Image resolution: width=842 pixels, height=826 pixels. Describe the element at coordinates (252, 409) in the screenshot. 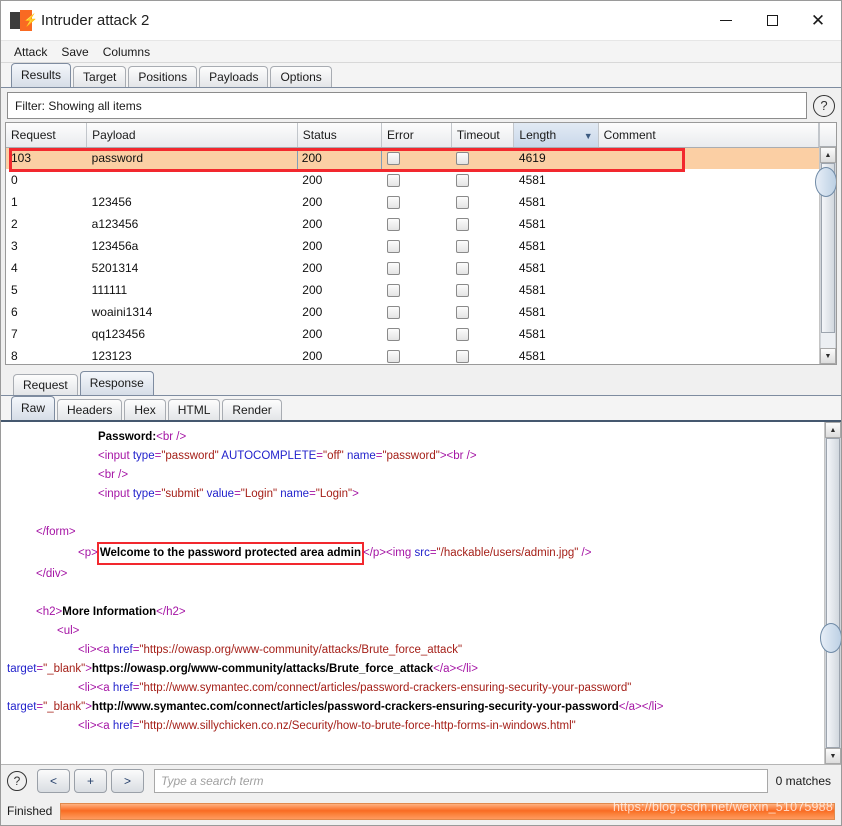

I see `tab-render: Render` at that location.